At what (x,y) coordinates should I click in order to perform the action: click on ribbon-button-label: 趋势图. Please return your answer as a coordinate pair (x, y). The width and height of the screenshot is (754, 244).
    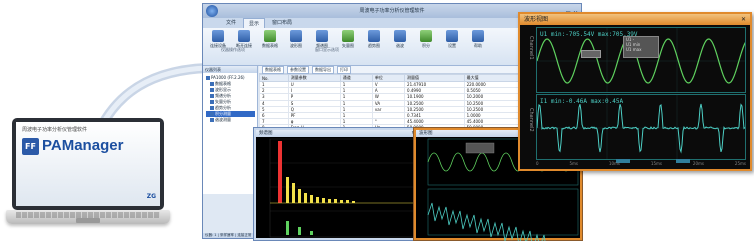
    Looking at the image, I should click on (374, 46).